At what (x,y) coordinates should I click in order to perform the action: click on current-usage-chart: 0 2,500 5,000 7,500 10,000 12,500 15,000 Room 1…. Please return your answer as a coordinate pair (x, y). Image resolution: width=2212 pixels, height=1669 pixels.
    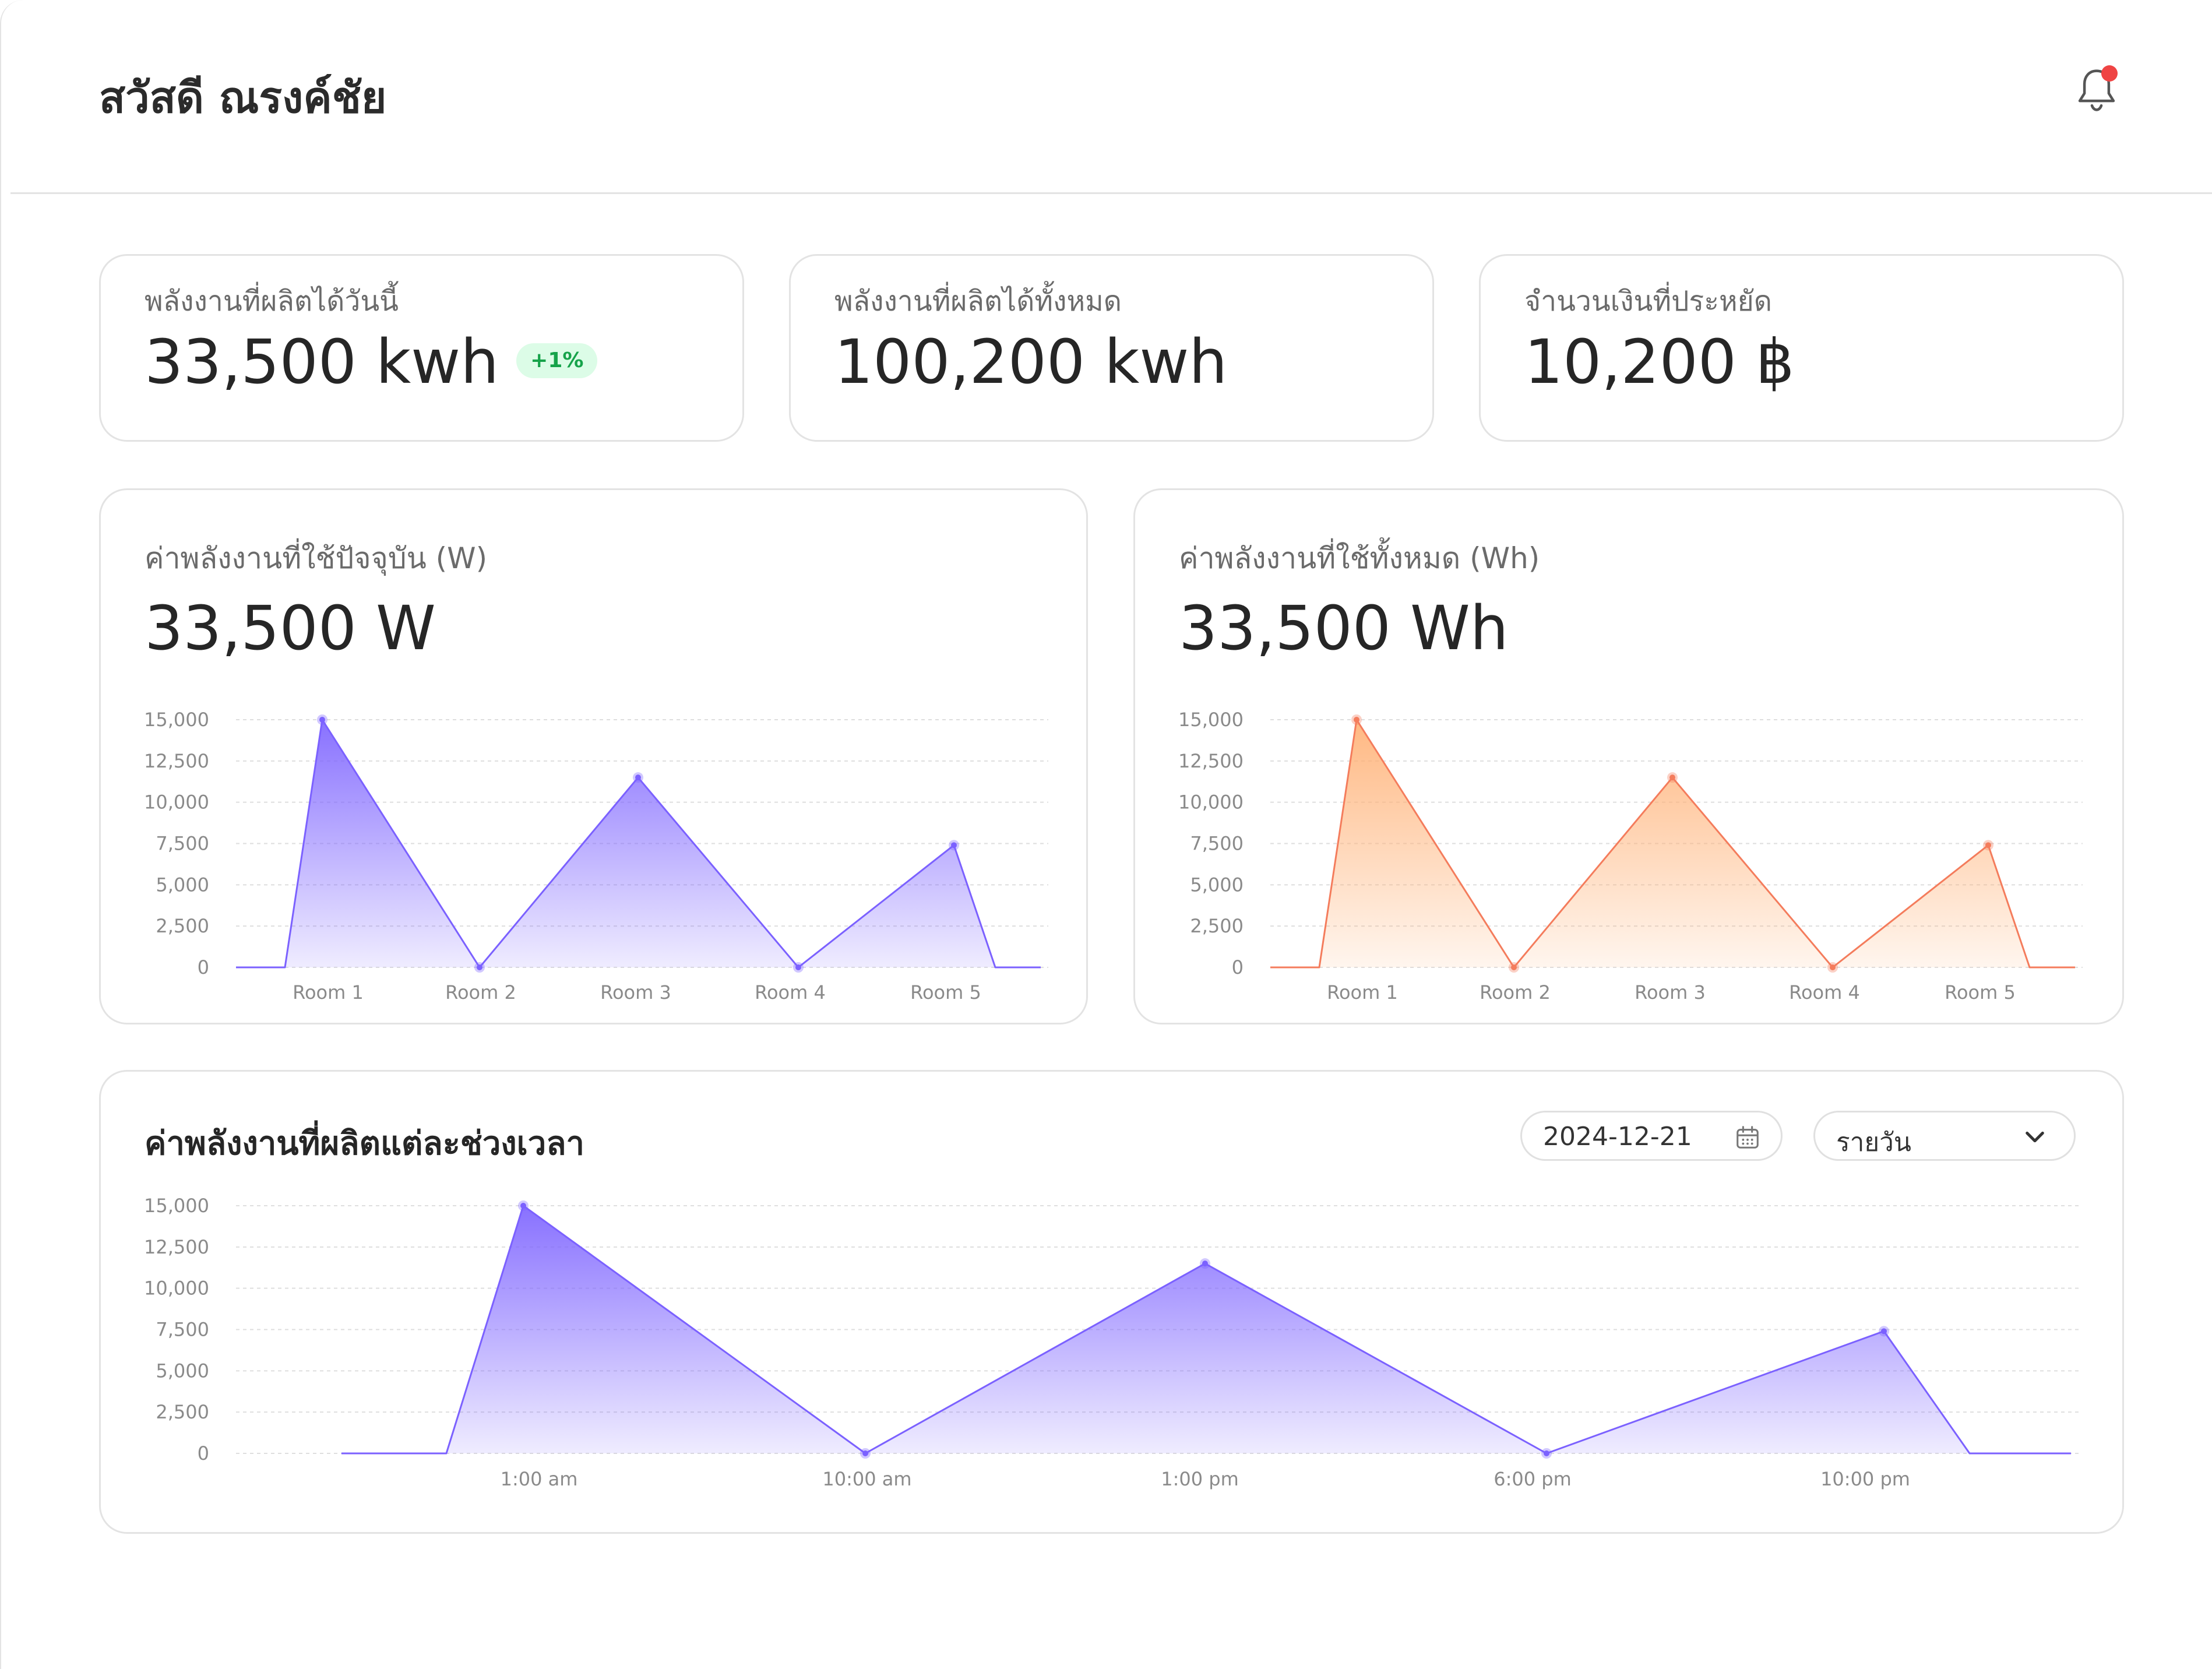
    Looking at the image, I should click on (596, 856).